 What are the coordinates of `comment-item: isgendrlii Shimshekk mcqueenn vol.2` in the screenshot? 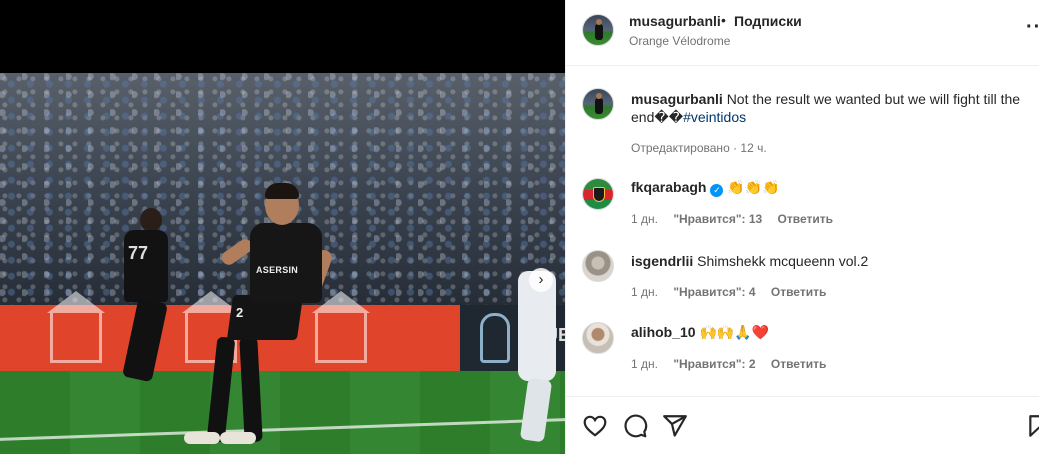 It's located at (749, 261).